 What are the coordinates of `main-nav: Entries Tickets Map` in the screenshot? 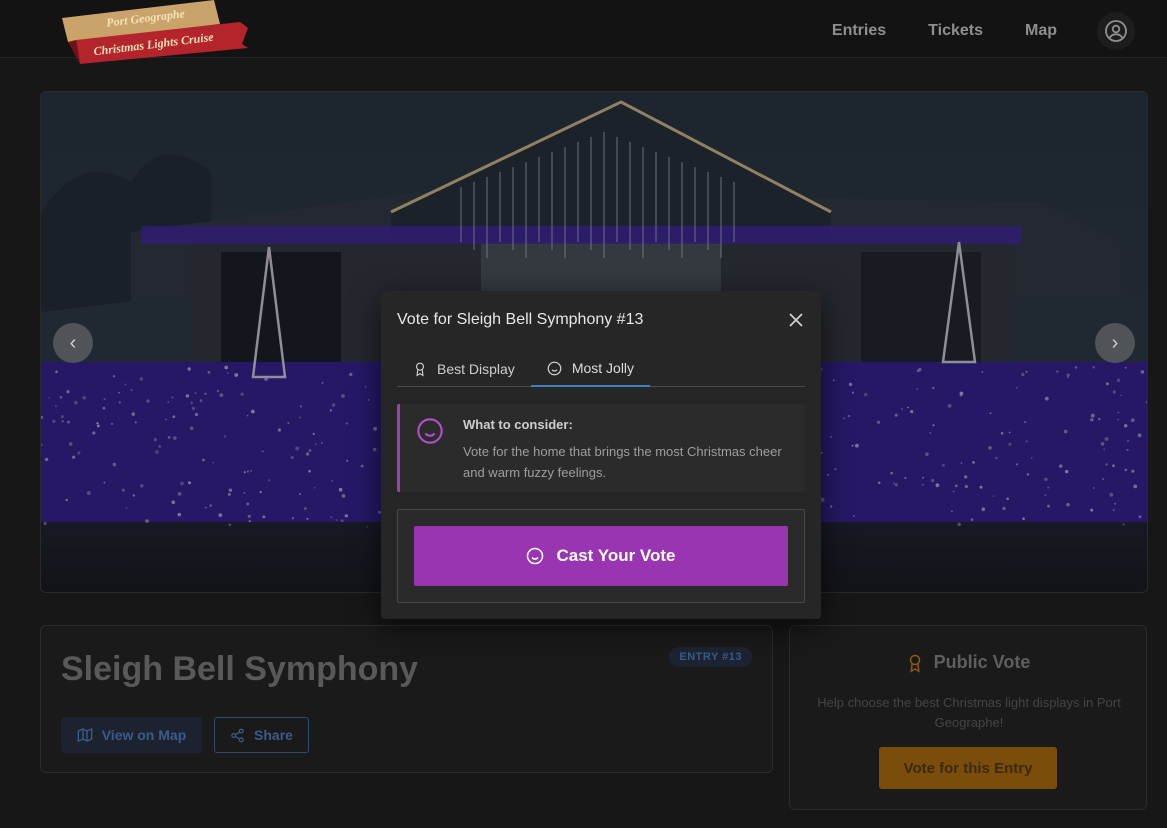 It's located at (962, 31).